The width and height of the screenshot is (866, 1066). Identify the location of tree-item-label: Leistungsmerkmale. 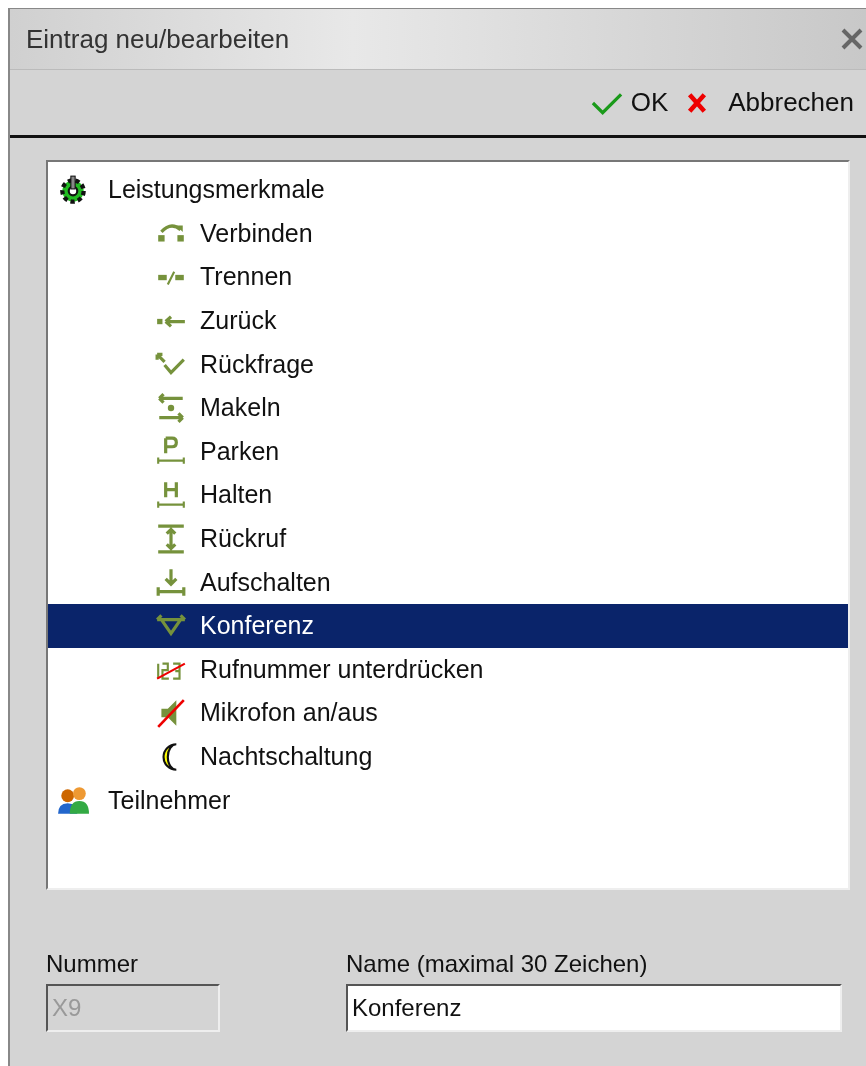
(216, 190).